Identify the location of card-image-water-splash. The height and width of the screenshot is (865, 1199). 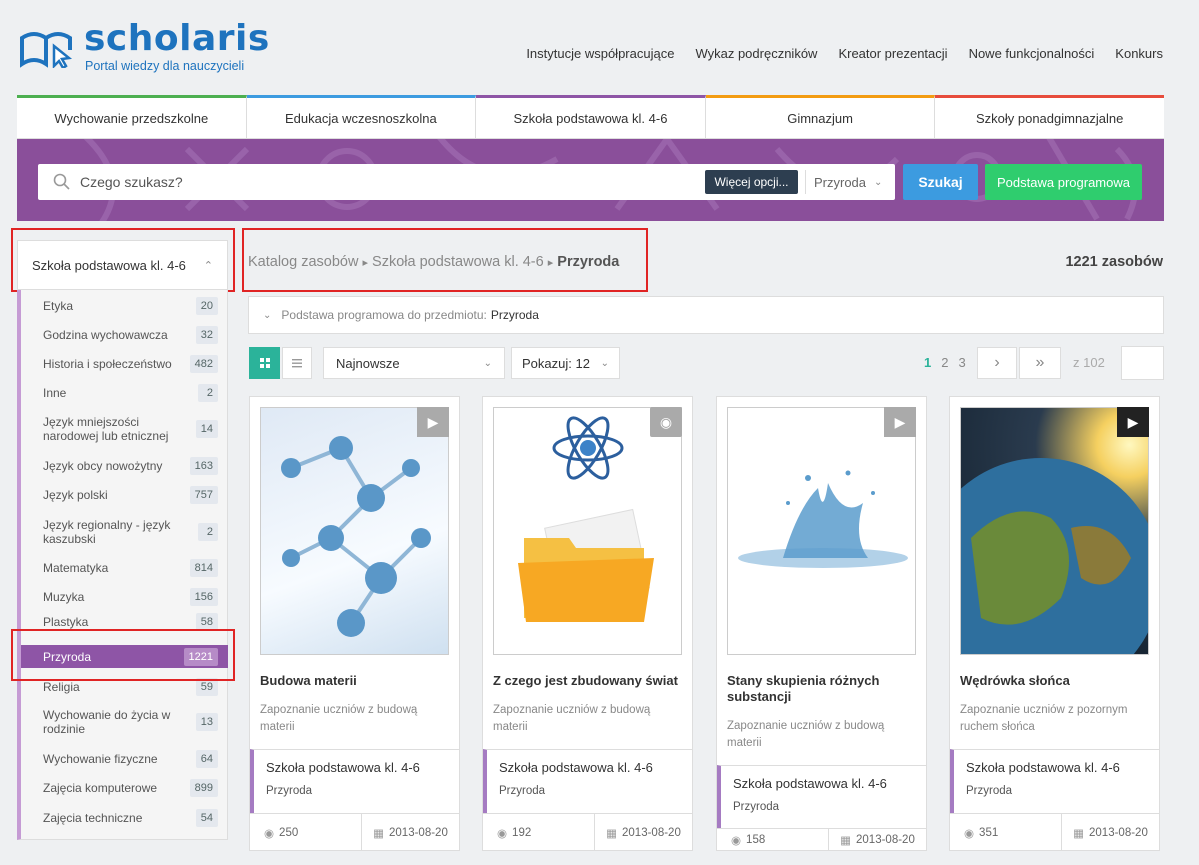
(821, 531).